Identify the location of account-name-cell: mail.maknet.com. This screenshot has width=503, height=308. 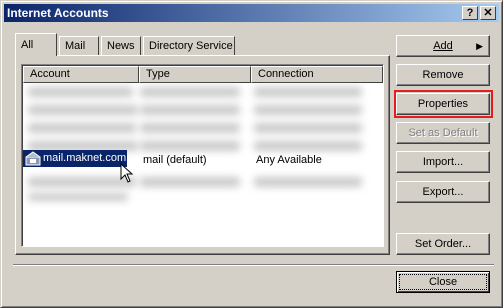
(85, 158).